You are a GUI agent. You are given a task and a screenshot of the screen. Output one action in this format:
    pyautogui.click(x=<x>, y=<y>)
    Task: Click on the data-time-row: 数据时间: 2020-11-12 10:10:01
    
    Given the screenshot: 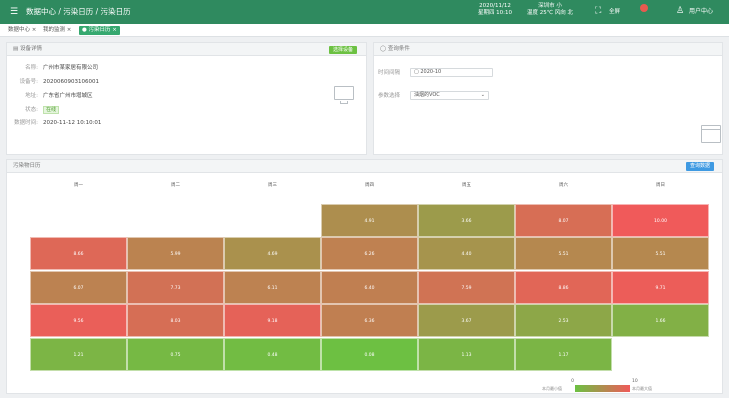 What is the action you would take?
    pyautogui.click(x=58, y=123)
    